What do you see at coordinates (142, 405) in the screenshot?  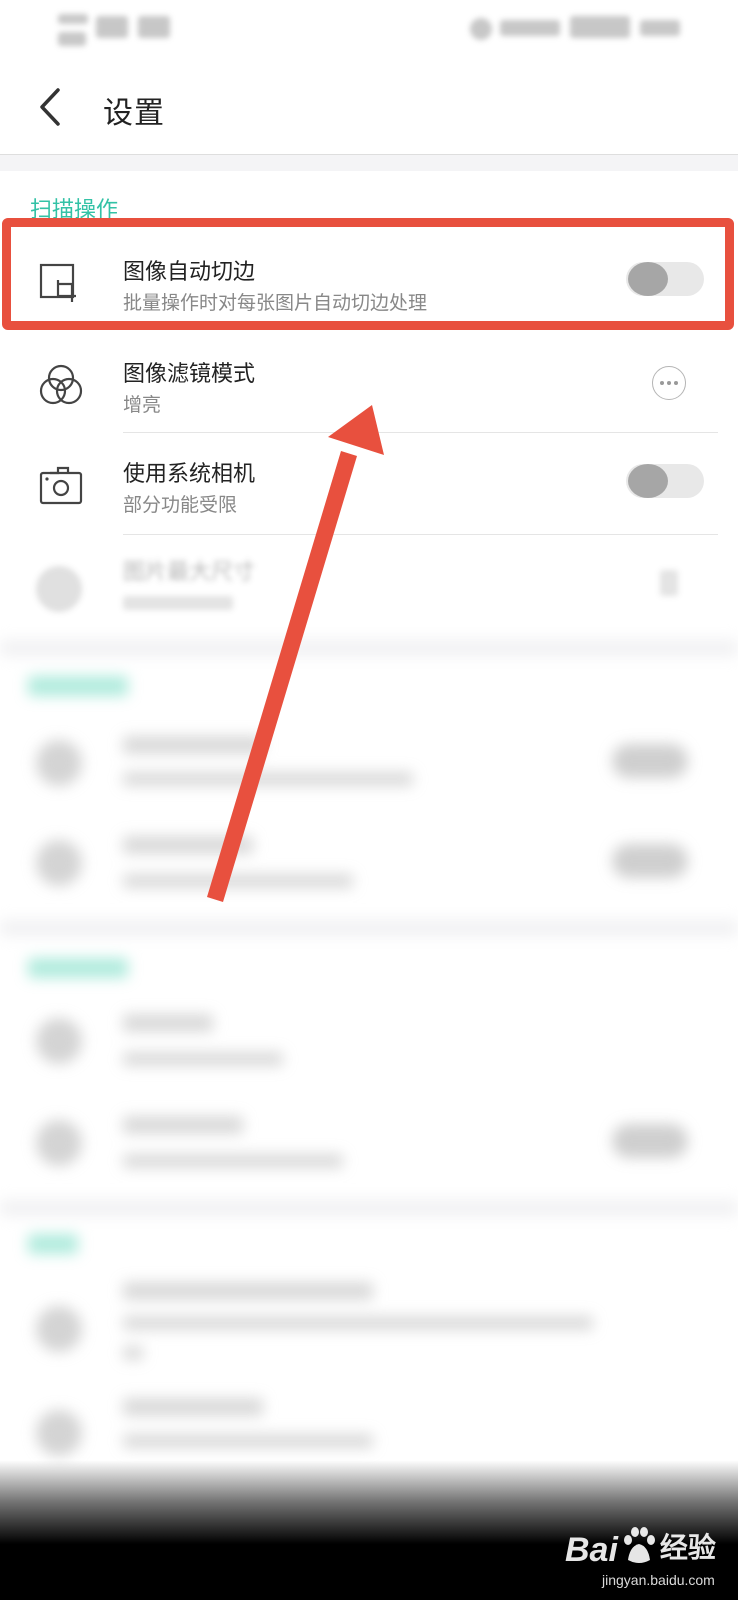 I see `setting-subtitle: 增亮` at bounding box center [142, 405].